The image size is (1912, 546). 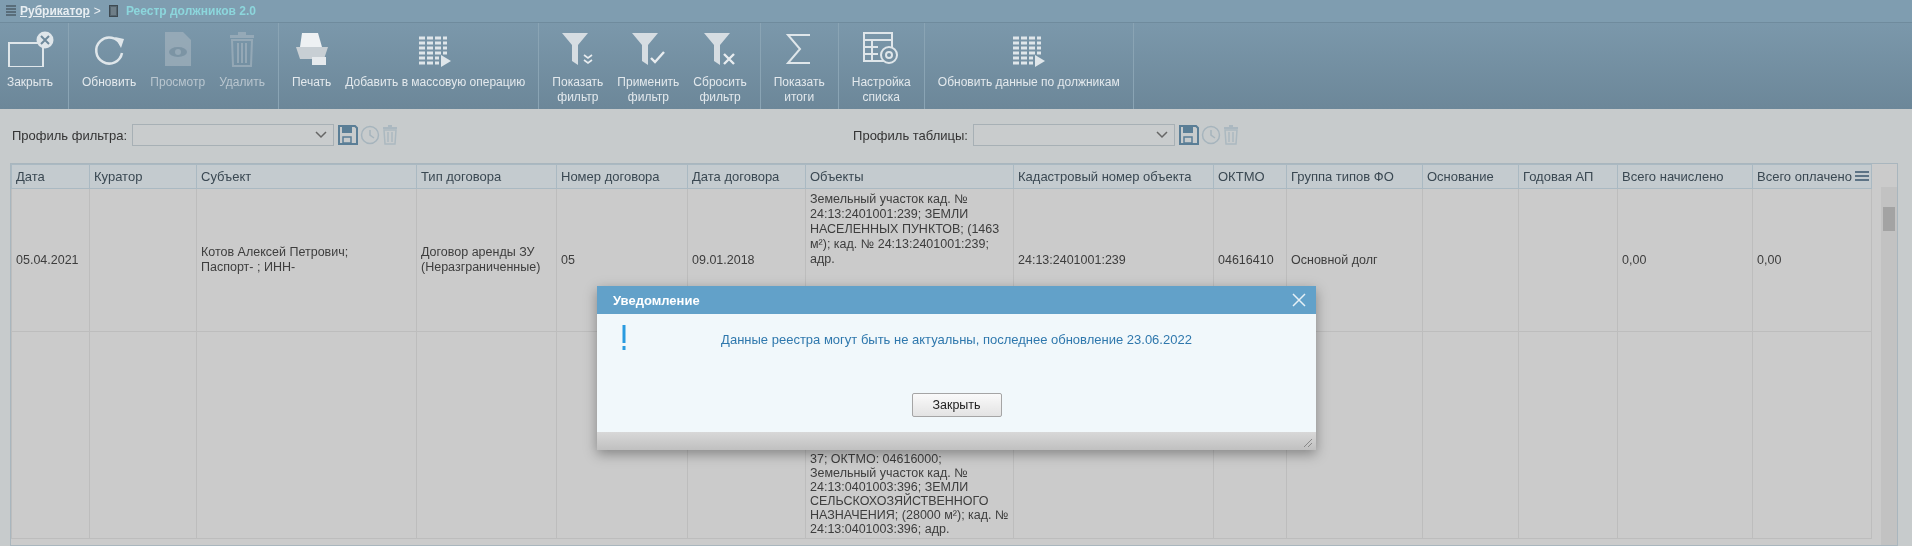 I want to click on table-cell: 24:13:2401001:239, so click(x=1072, y=260).